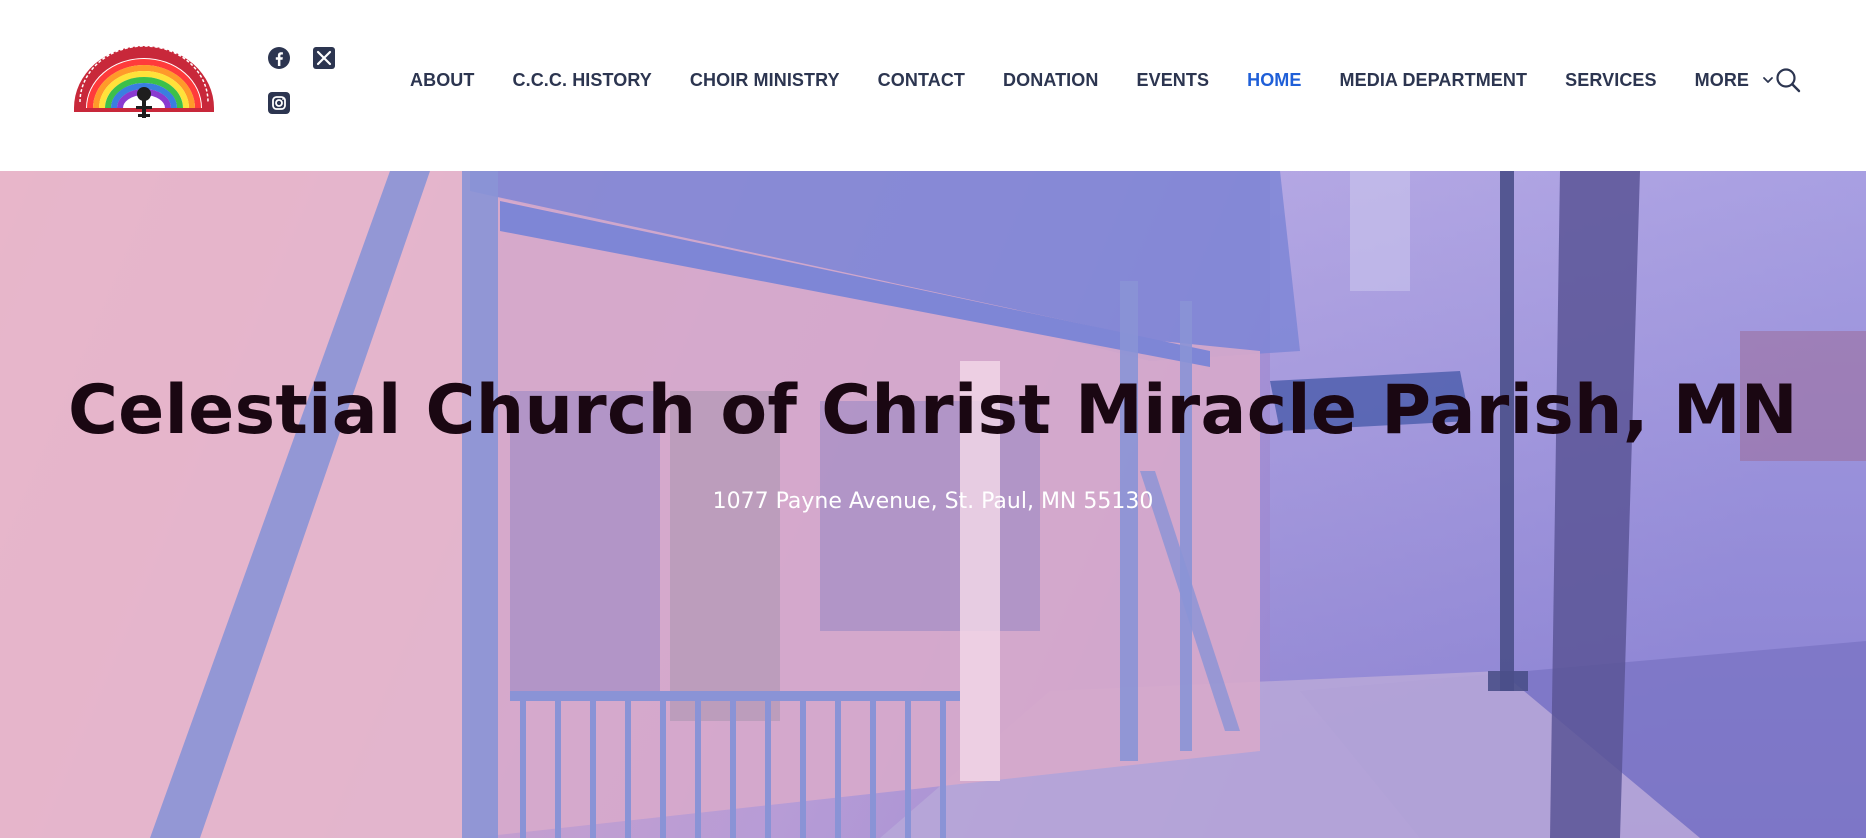 This screenshot has width=1866, height=838. Describe the element at coordinates (1274, 80) in the screenshot. I see `nav-item-home: HOME` at that location.